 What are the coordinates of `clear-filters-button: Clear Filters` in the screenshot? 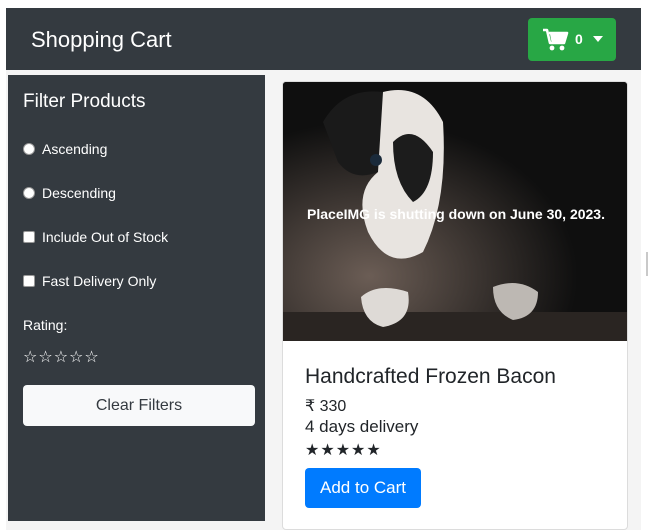 It's located at (139, 405).